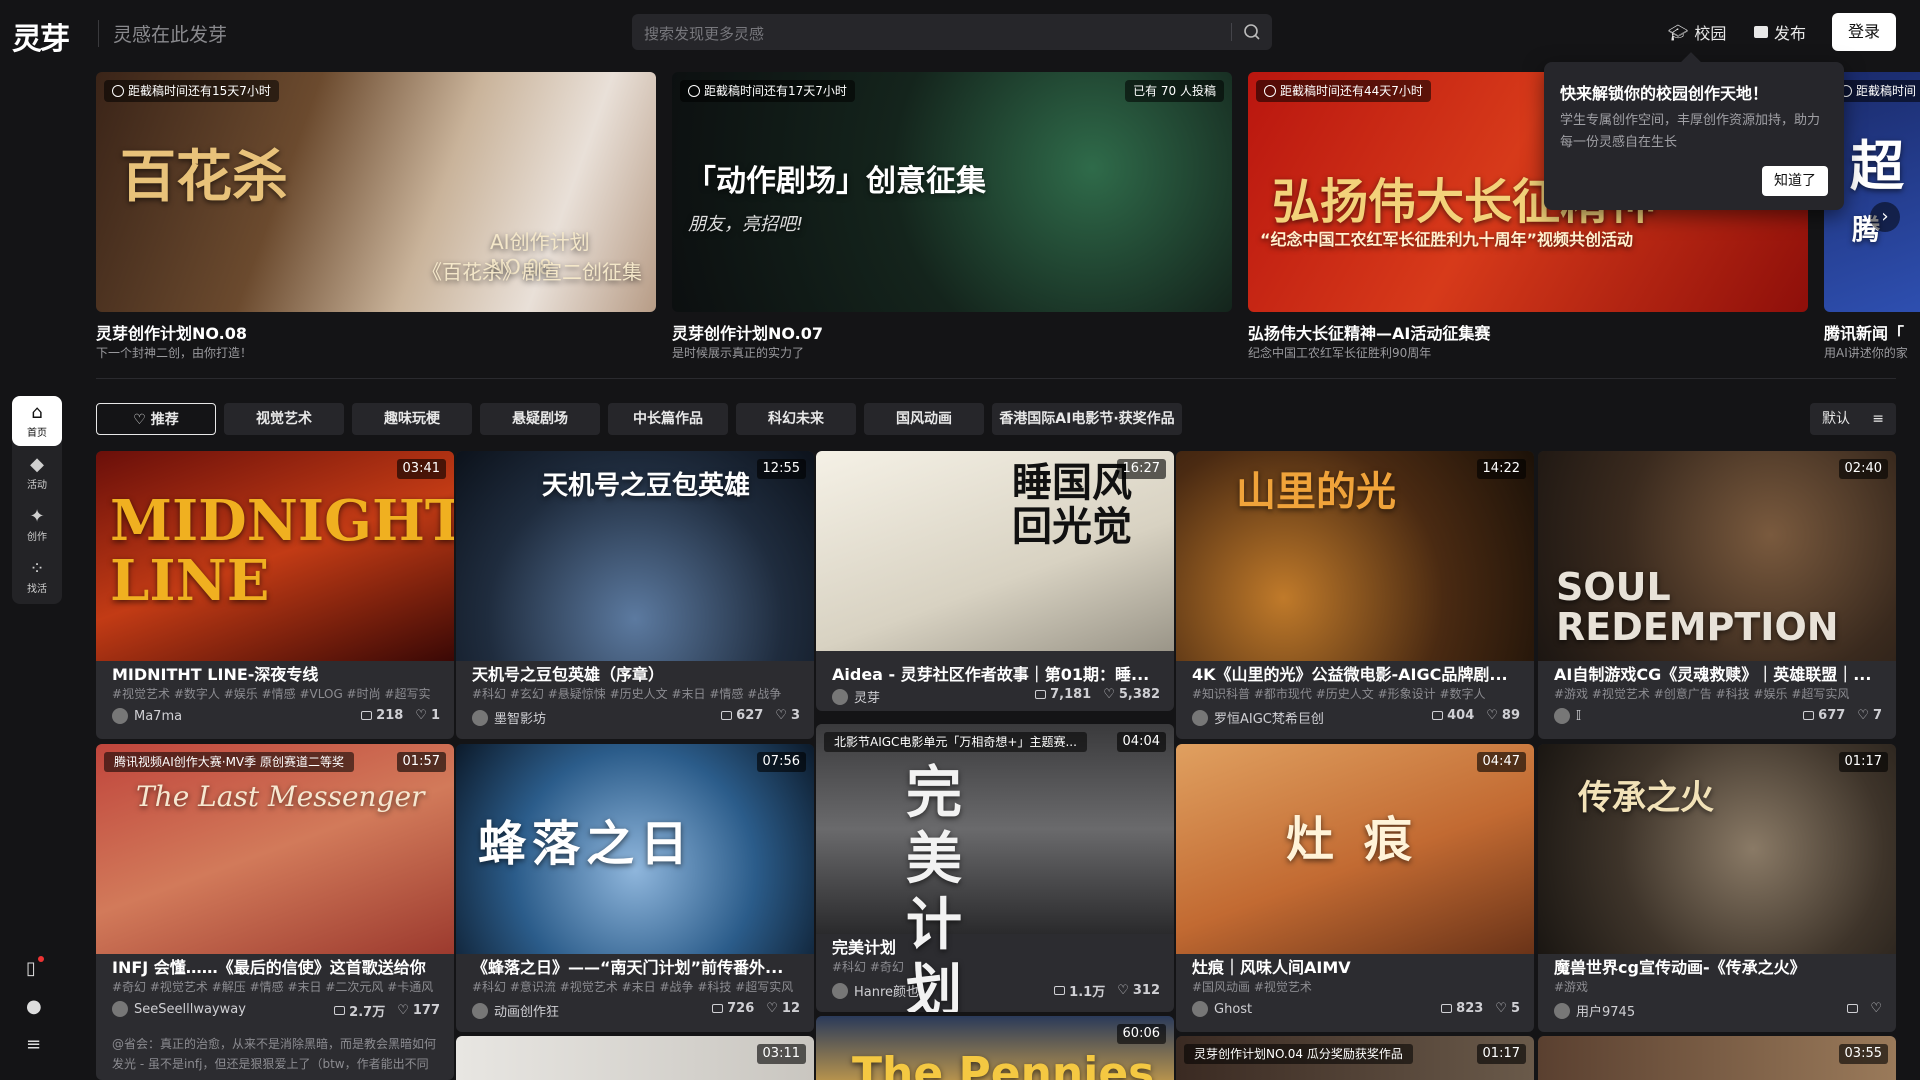 Image resolution: width=1920 pixels, height=1080 pixels. I want to click on card-author: SeeSeelllwayway, so click(179, 1009).